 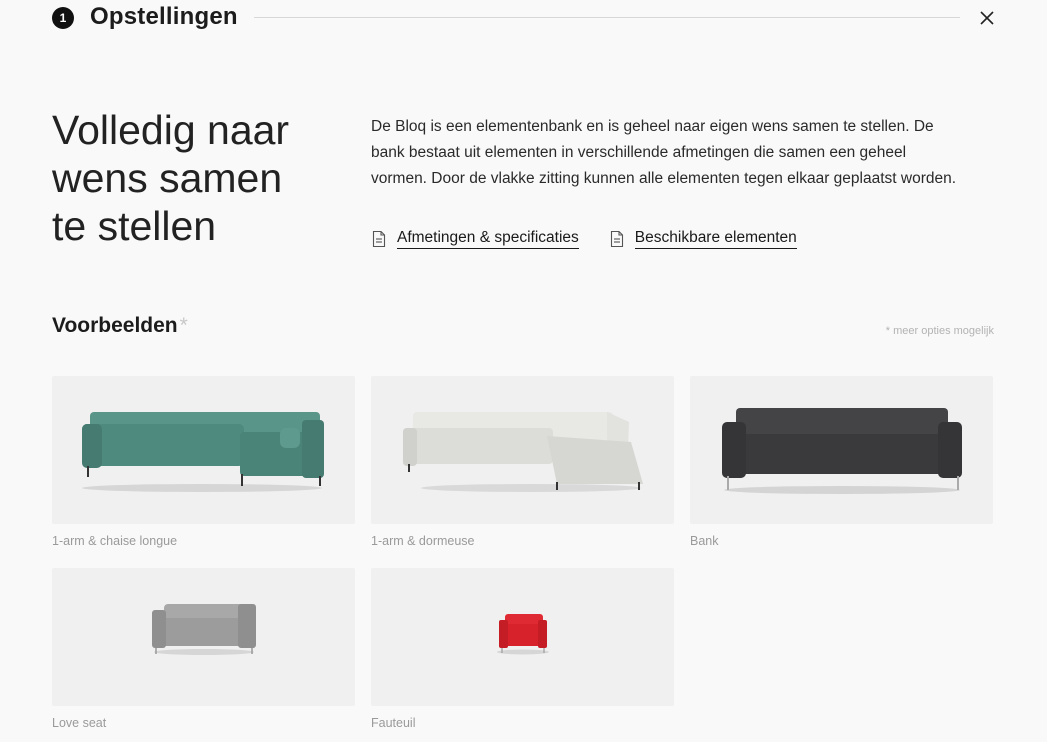 I want to click on example-card-chaise-longue: 1-arm & chaise longue, so click(x=203, y=462).